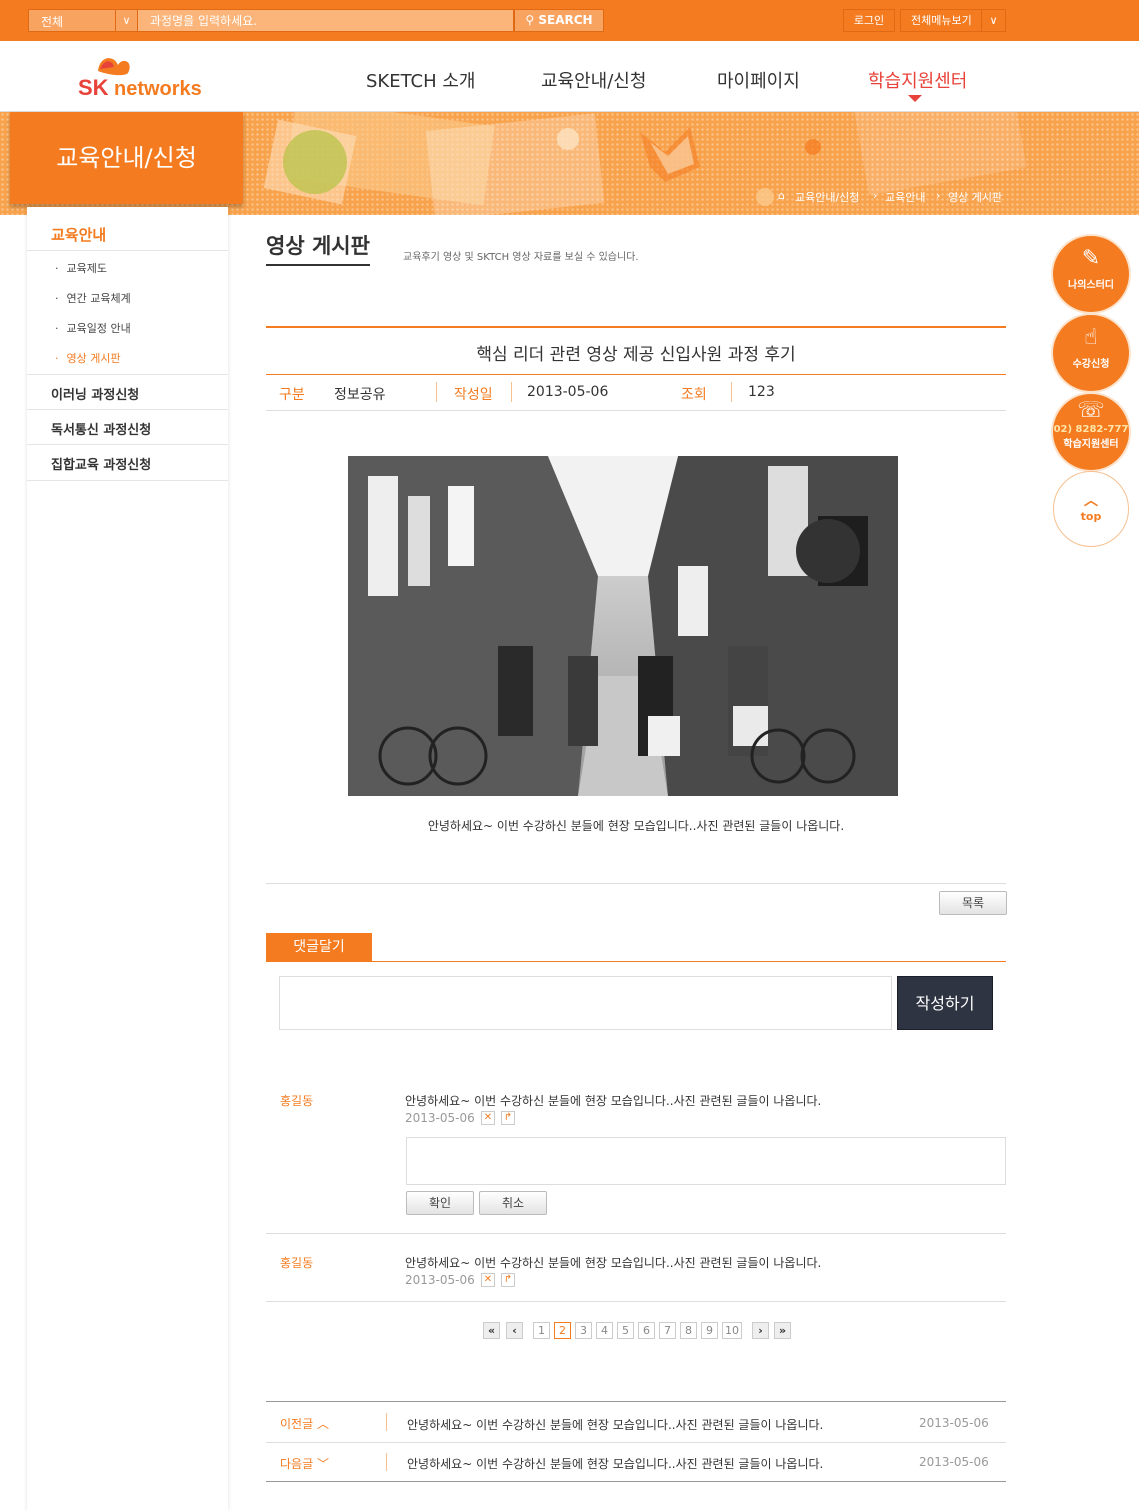  Describe the element at coordinates (732, 1330) in the screenshot. I see `page-button: 10` at that location.